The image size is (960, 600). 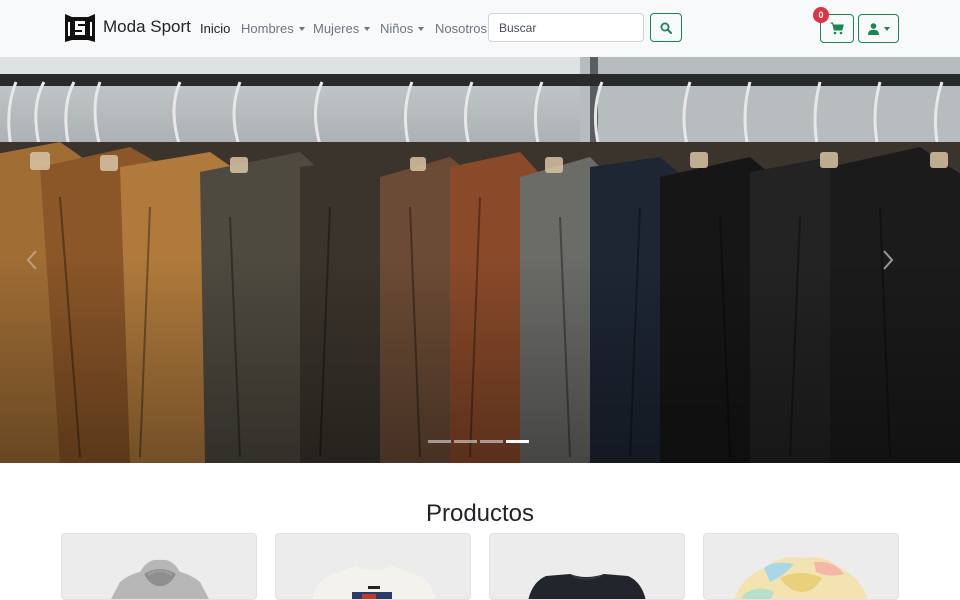 What do you see at coordinates (566, 27) in the screenshot?
I see `search-input` at bounding box center [566, 27].